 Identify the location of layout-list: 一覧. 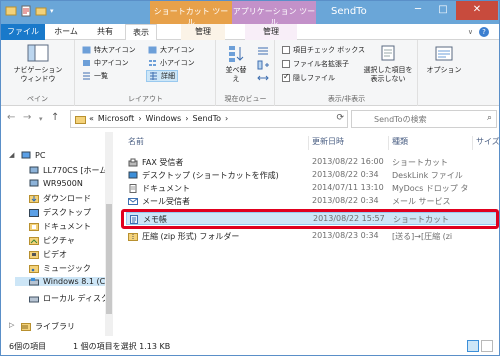
(95, 76).